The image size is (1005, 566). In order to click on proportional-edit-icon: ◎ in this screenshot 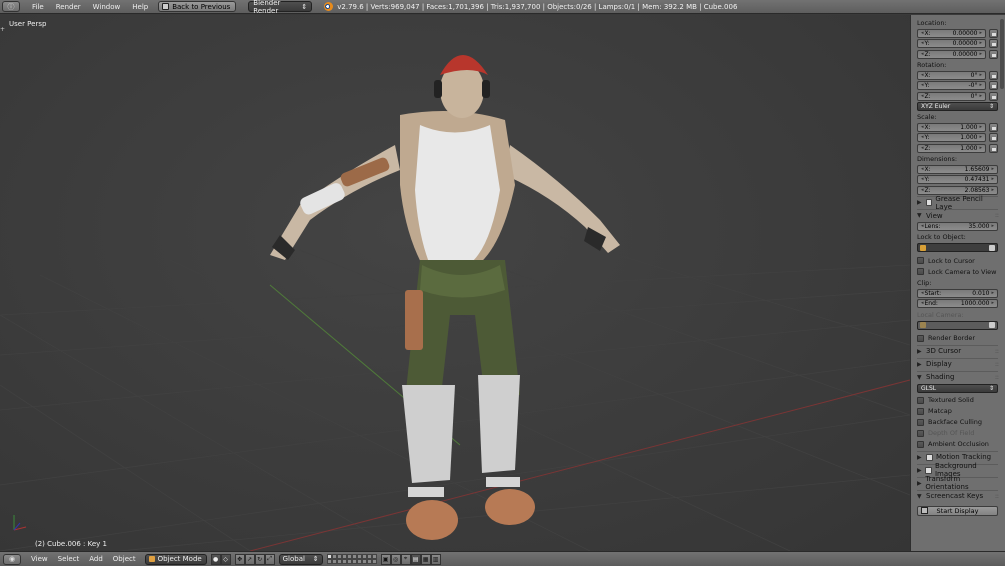, I will do `click(395, 559)`.